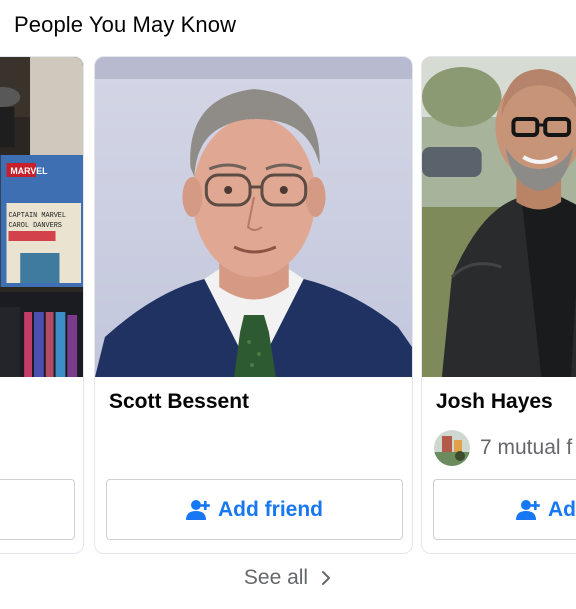  What do you see at coordinates (179, 402) in the screenshot?
I see `person-name: Scott Bessent` at bounding box center [179, 402].